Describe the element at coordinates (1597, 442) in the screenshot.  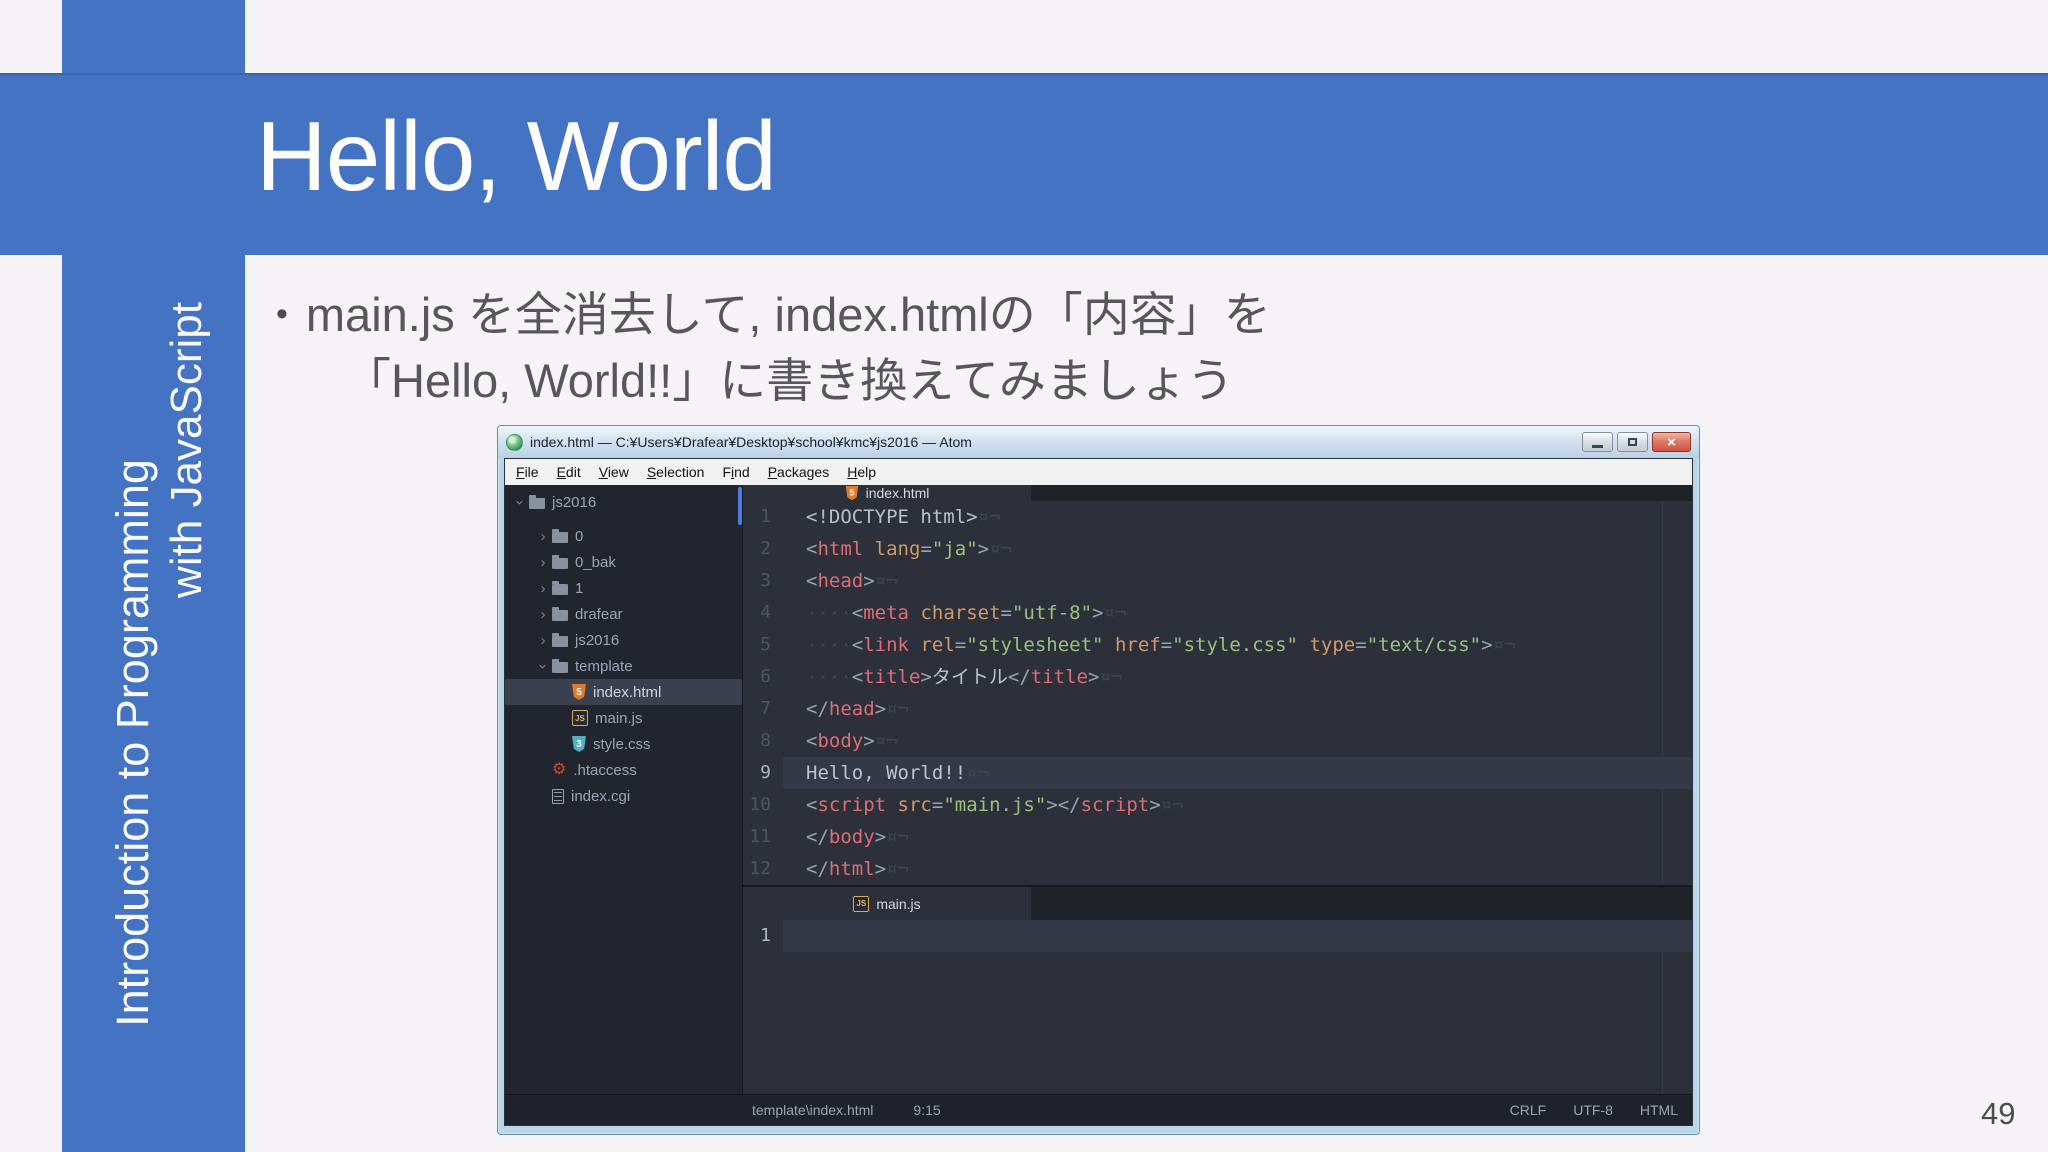
I see `minimize-button` at that location.